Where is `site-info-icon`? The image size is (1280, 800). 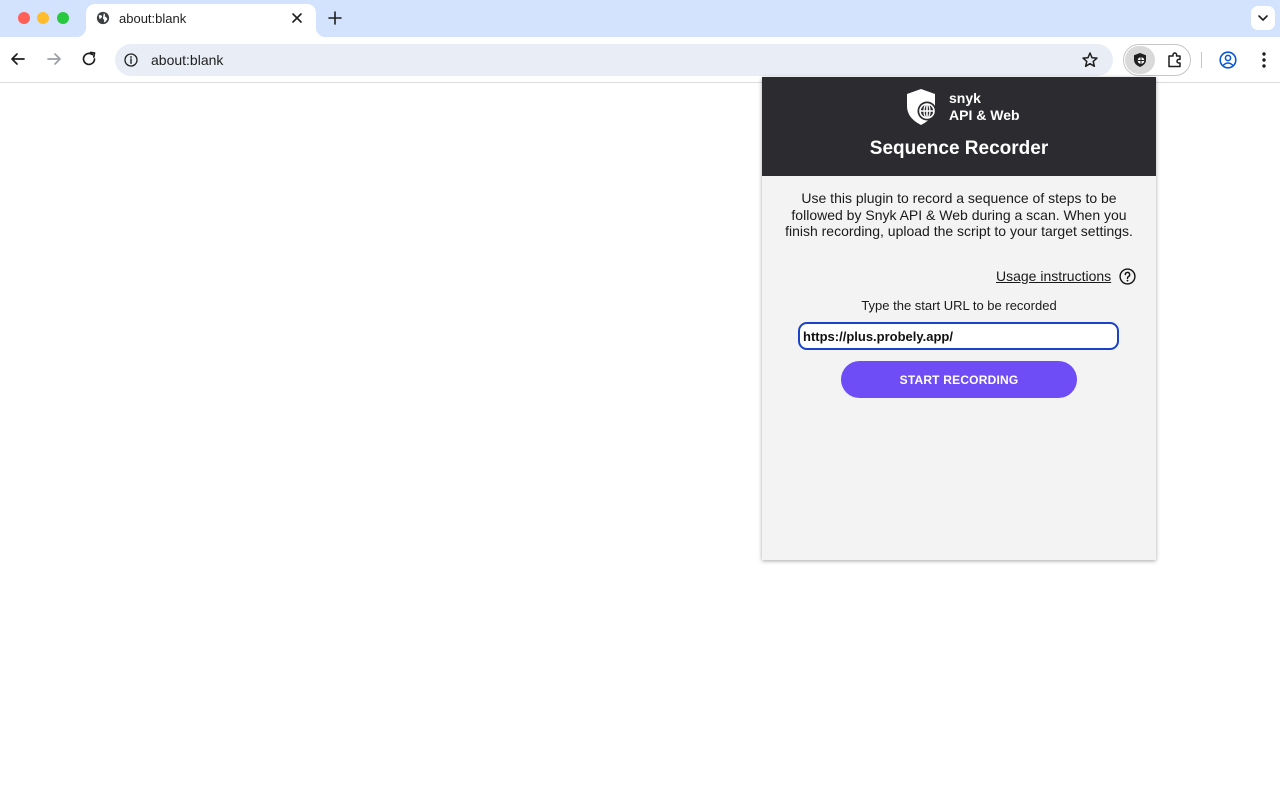
site-info-icon is located at coordinates (131, 60).